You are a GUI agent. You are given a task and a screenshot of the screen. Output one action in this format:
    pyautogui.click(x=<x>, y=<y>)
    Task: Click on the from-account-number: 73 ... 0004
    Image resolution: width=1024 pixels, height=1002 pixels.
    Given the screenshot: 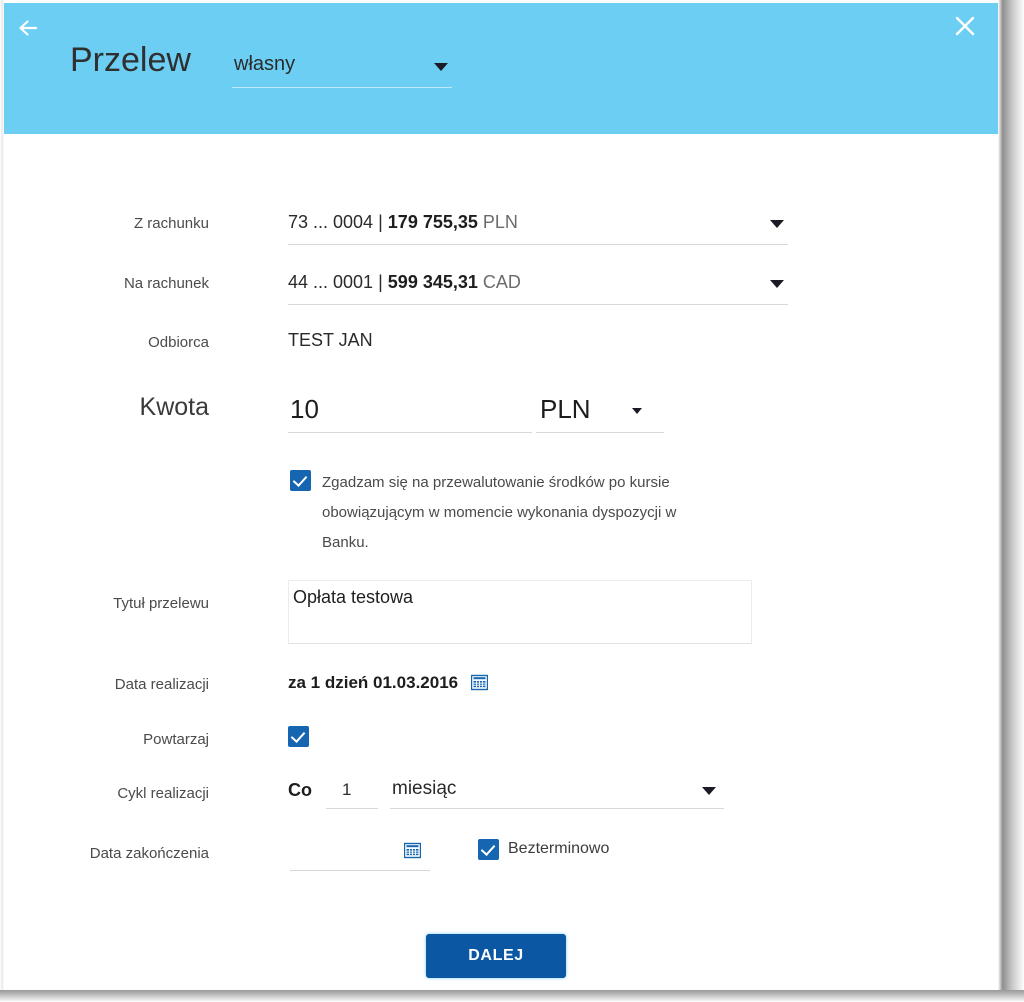 What is the action you would take?
    pyautogui.click(x=331, y=222)
    